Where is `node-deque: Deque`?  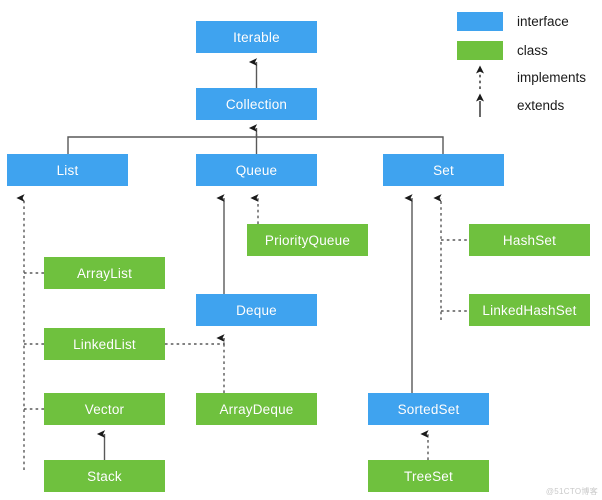
node-deque: Deque is located at coordinates (256, 310).